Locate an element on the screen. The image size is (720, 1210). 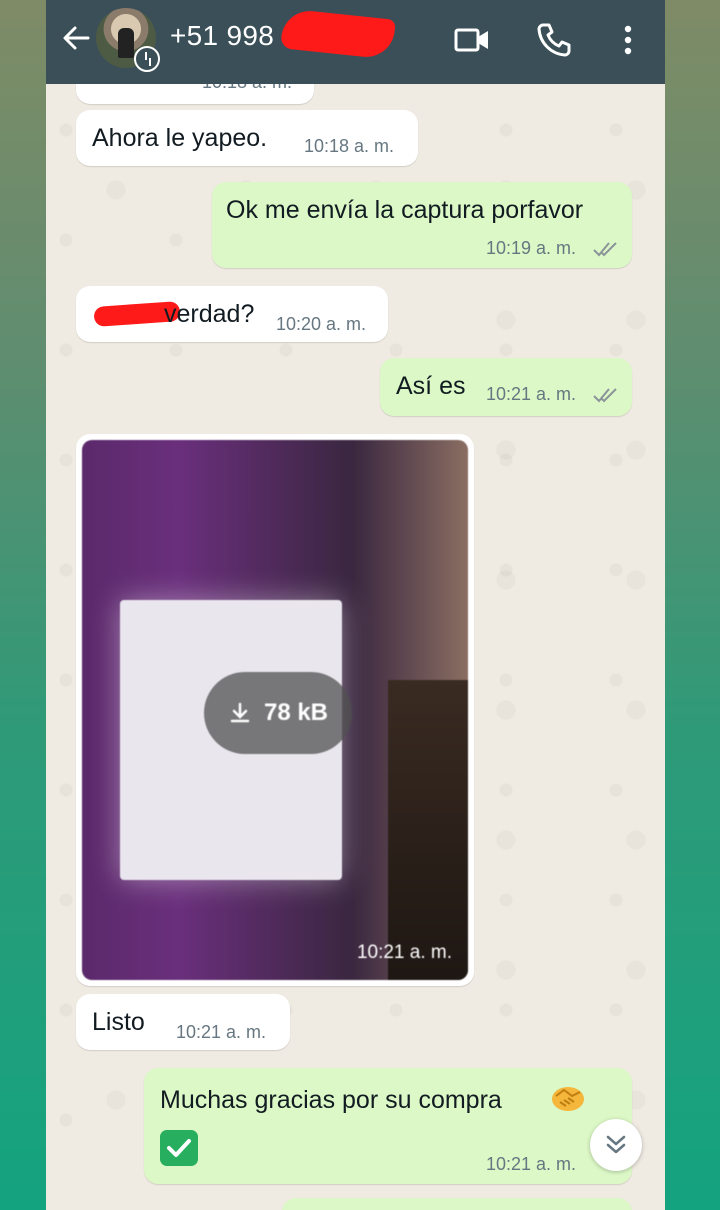
message-time: 10:18 a. m. is located at coordinates (349, 146).